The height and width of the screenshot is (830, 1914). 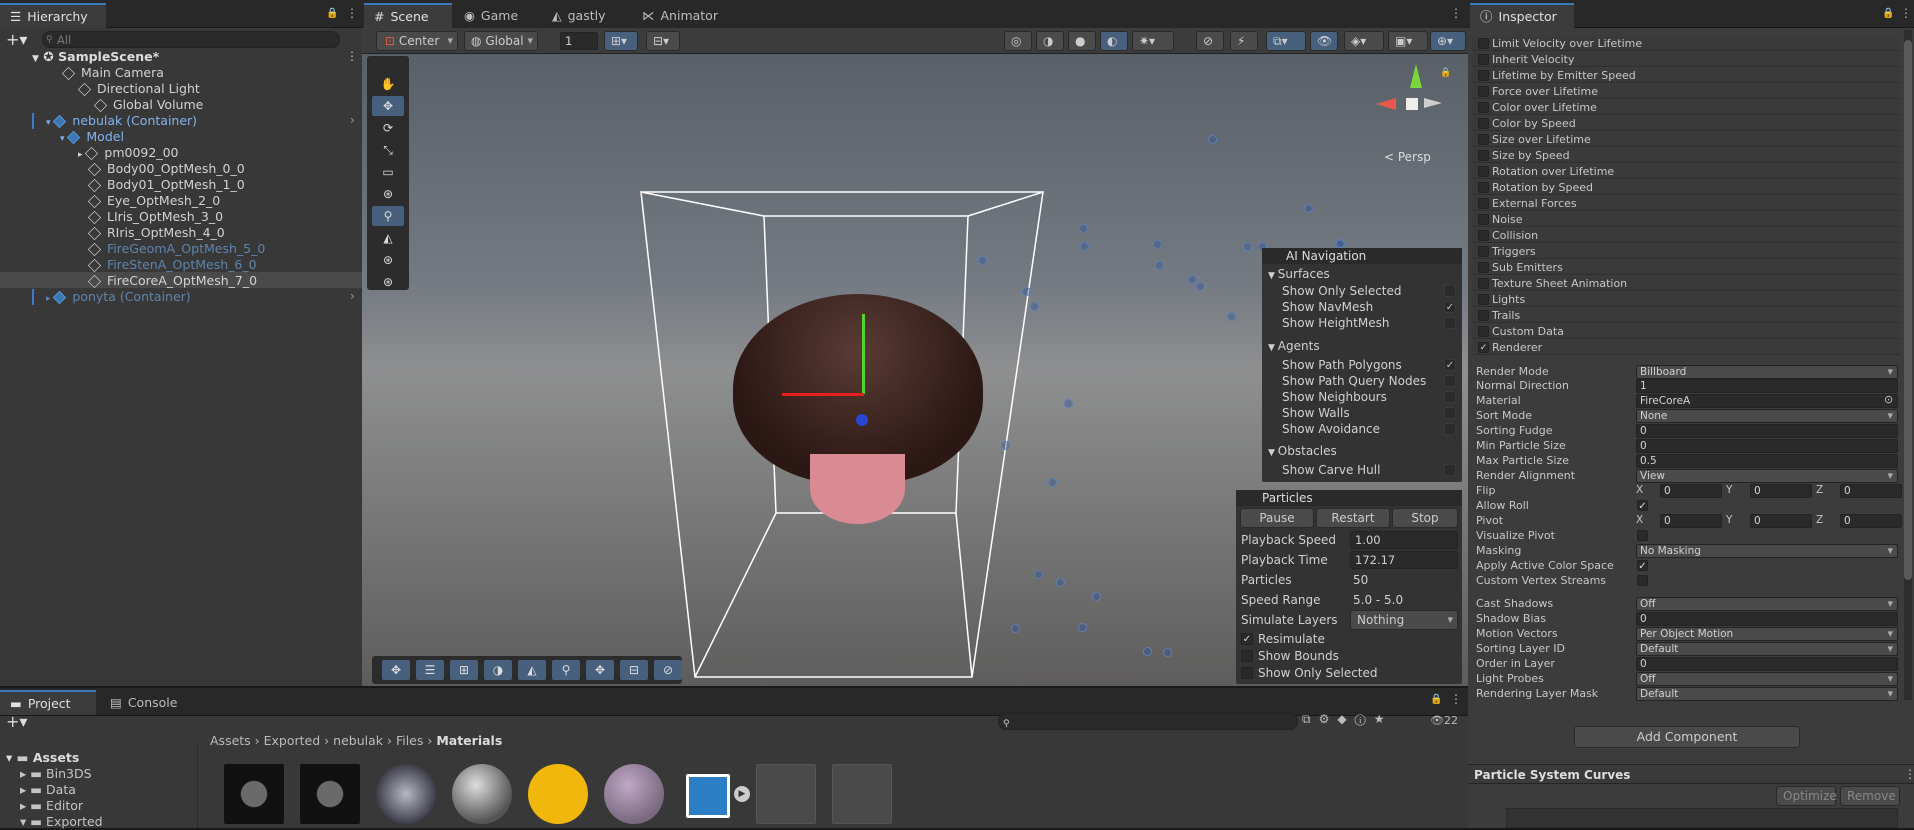 I want to click on module-color-by-speed: Color by Speed, so click(x=1686, y=123).